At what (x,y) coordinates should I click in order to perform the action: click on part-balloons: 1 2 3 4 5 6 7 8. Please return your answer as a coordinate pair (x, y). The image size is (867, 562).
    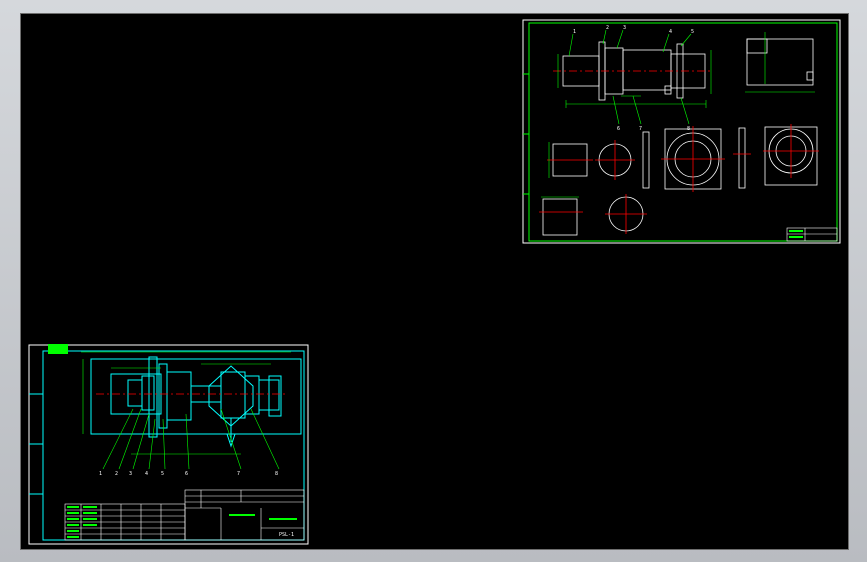
    Looking at the image, I should click on (633, 78).